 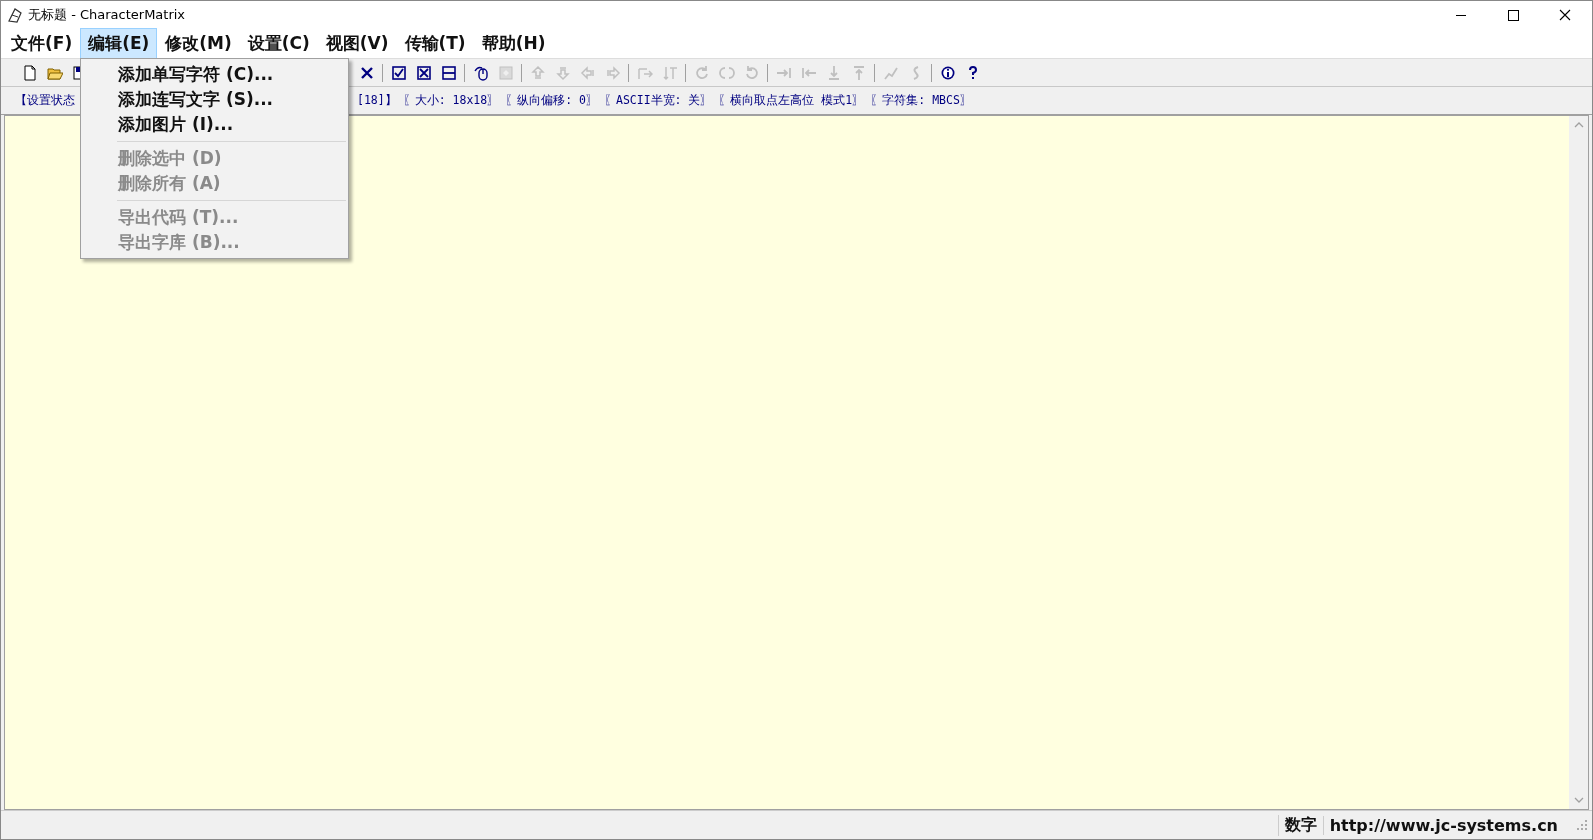 What do you see at coordinates (1300, 825) in the screenshot?
I see `status-text: 数字` at bounding box center [1300, 825].